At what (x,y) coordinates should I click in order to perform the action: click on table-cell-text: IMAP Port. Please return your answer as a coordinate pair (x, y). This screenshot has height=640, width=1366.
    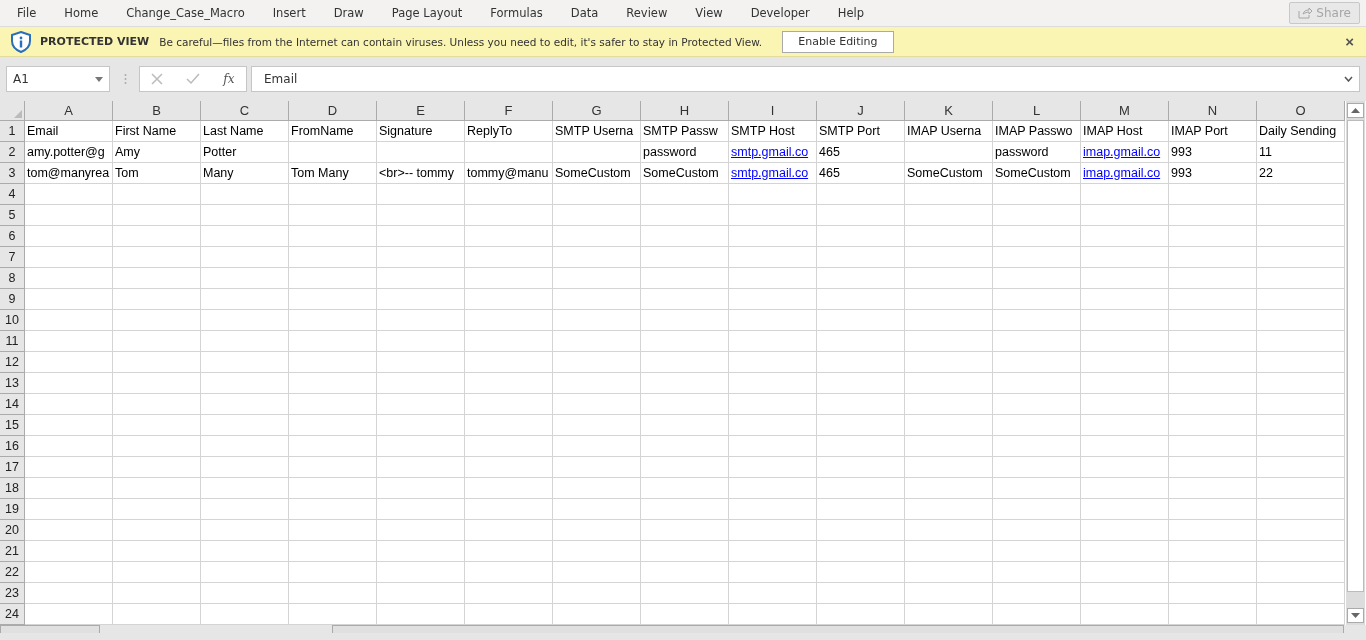
    Looking at the image, I should click on (1199, 131).